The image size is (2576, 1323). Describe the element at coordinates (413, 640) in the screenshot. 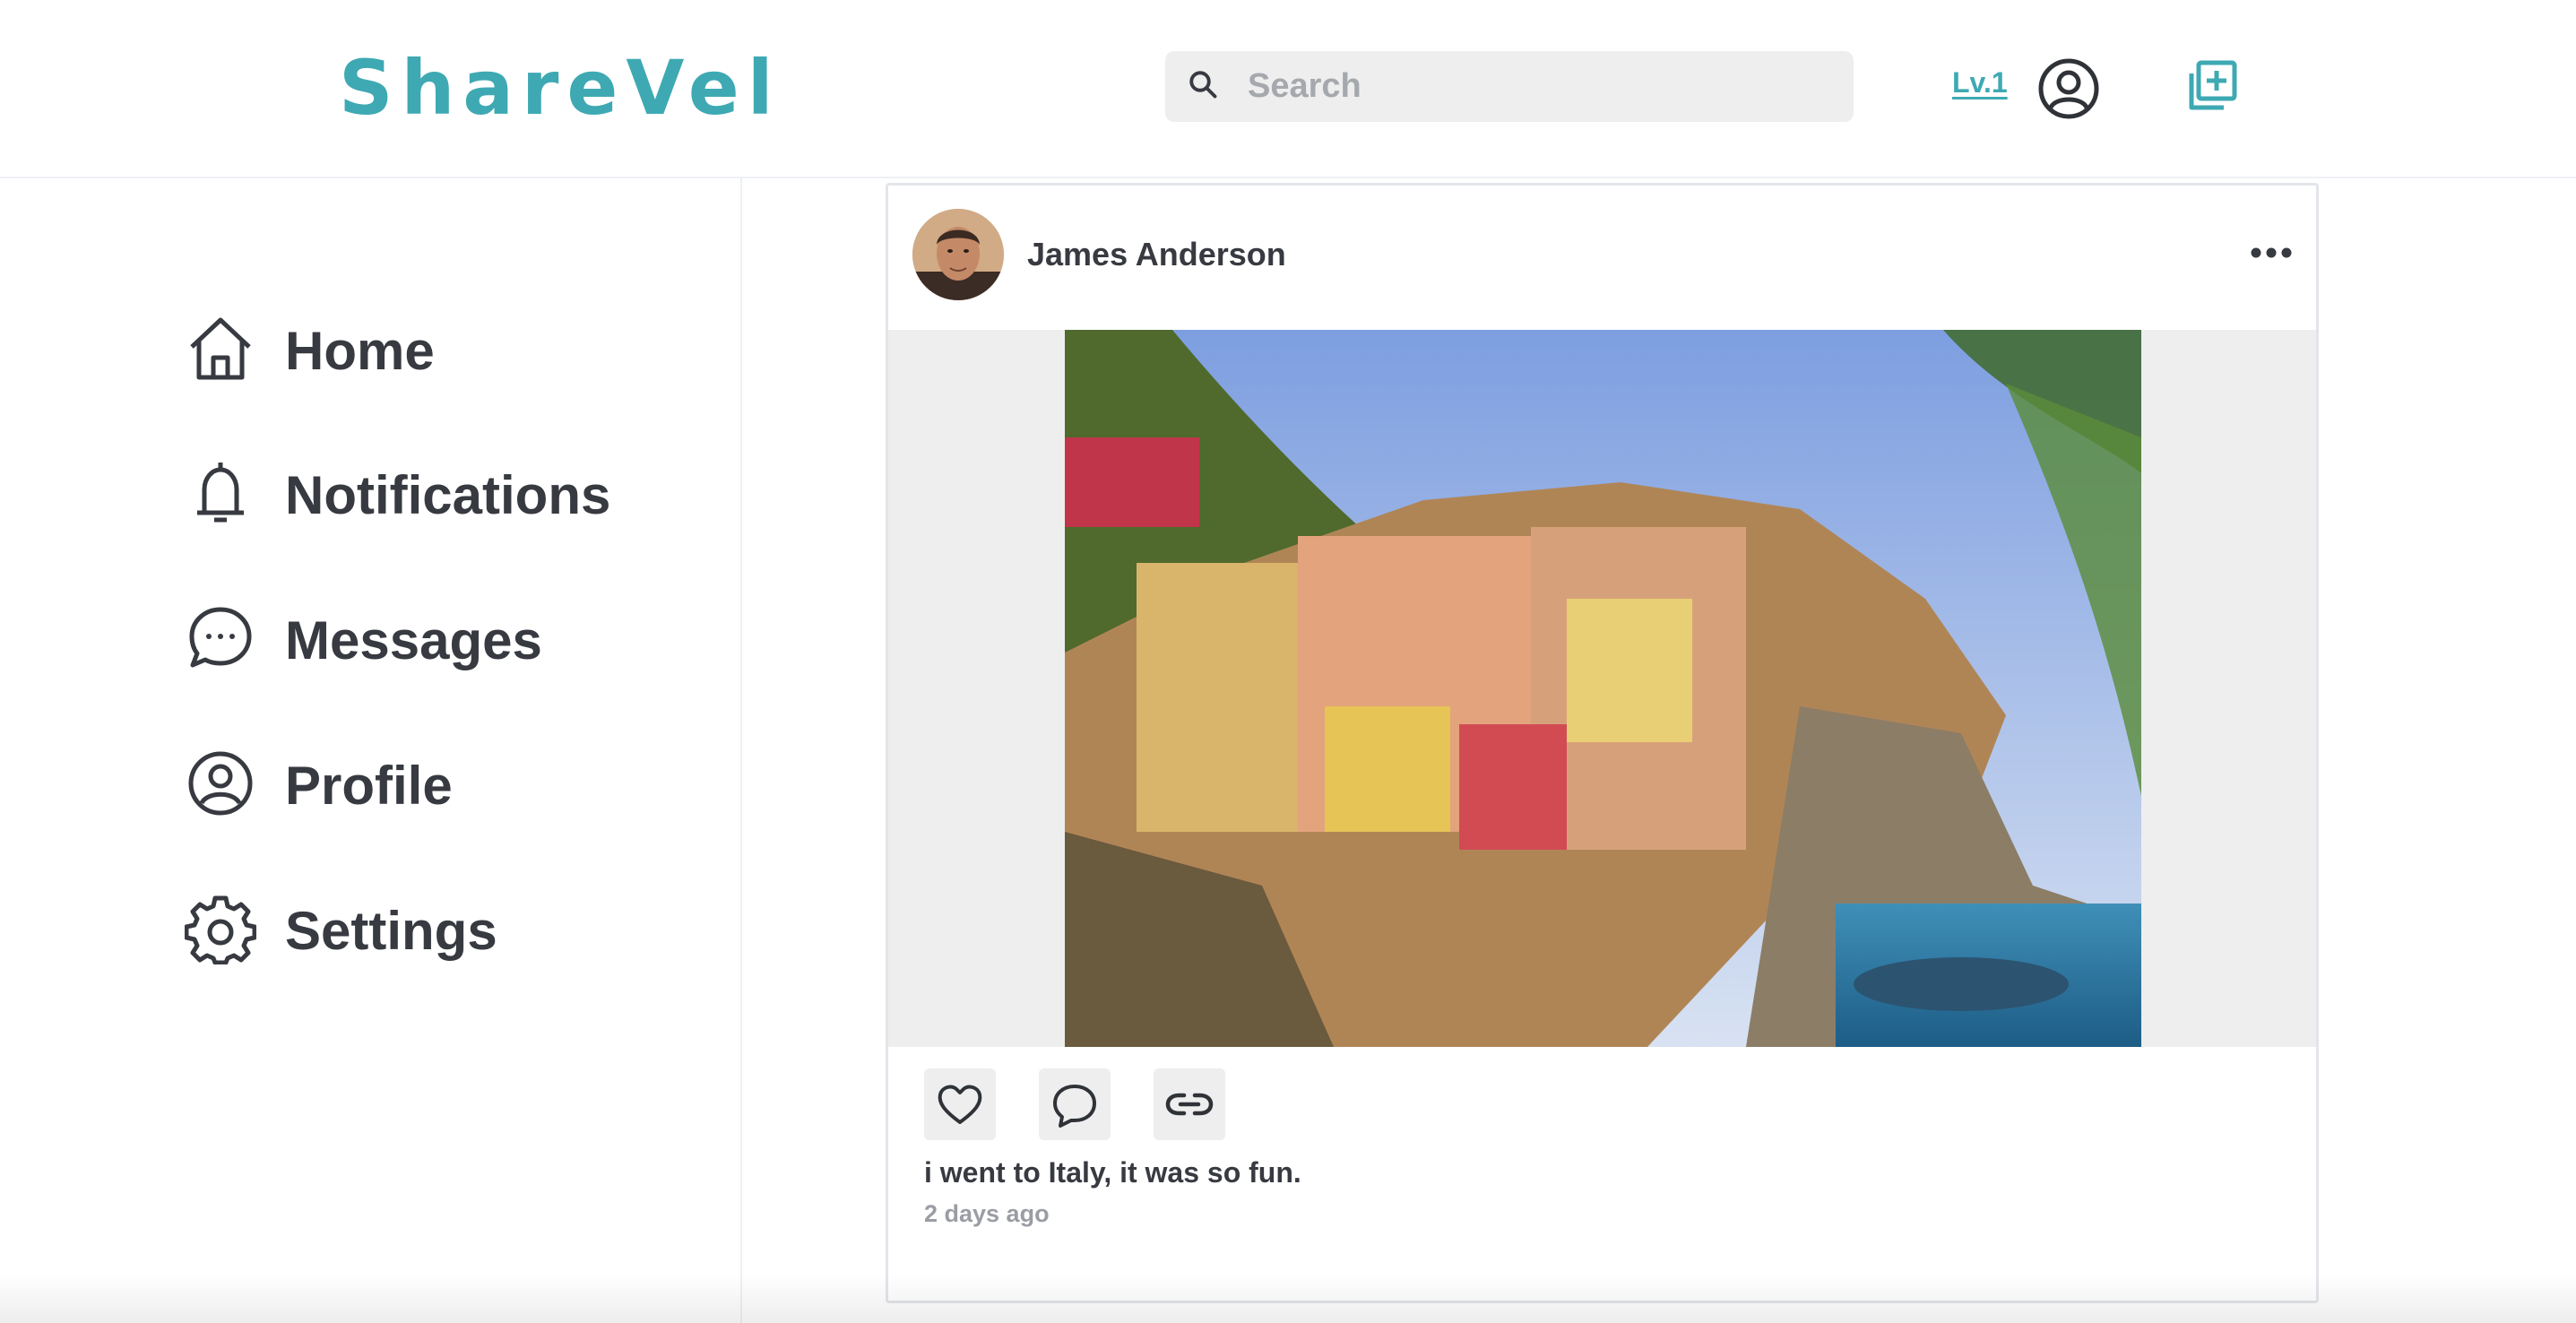

I see `sidebar-item-label: Messages` at that location.